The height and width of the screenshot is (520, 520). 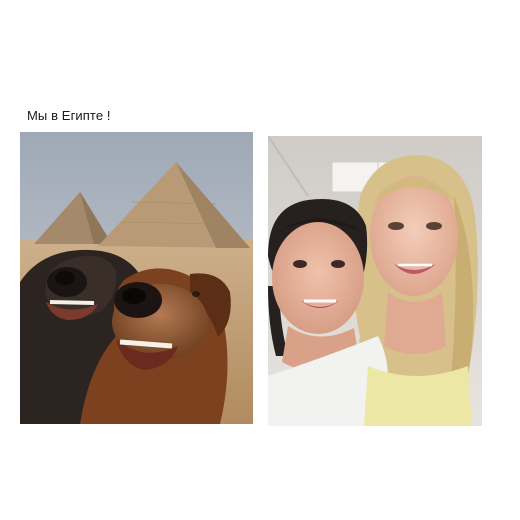 What do you see at coordinates (69, 115) in the screenshot?
I see `post-caption: Мы в Египте !` at bounding box center [69, 115].